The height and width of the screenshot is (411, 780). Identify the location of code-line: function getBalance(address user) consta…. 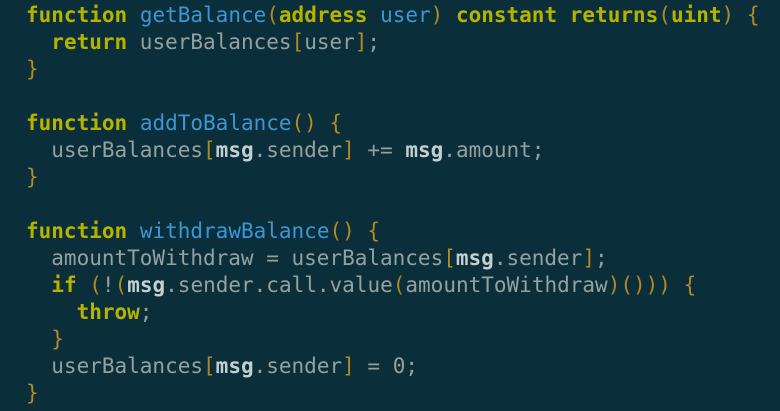
(403, 15).